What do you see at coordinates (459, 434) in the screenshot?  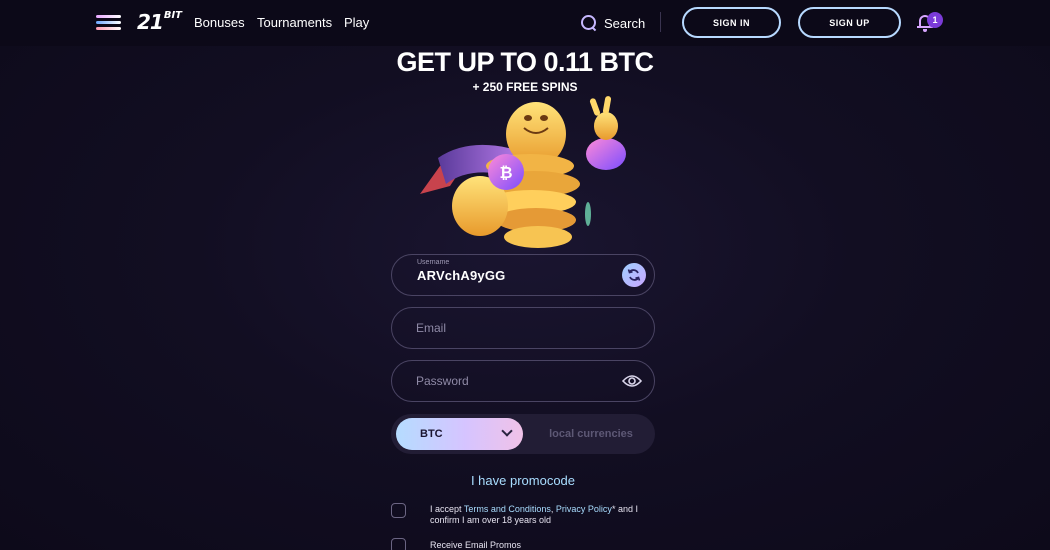 I see `currency-dropdown: BTC` at bounding box center [459, 434].